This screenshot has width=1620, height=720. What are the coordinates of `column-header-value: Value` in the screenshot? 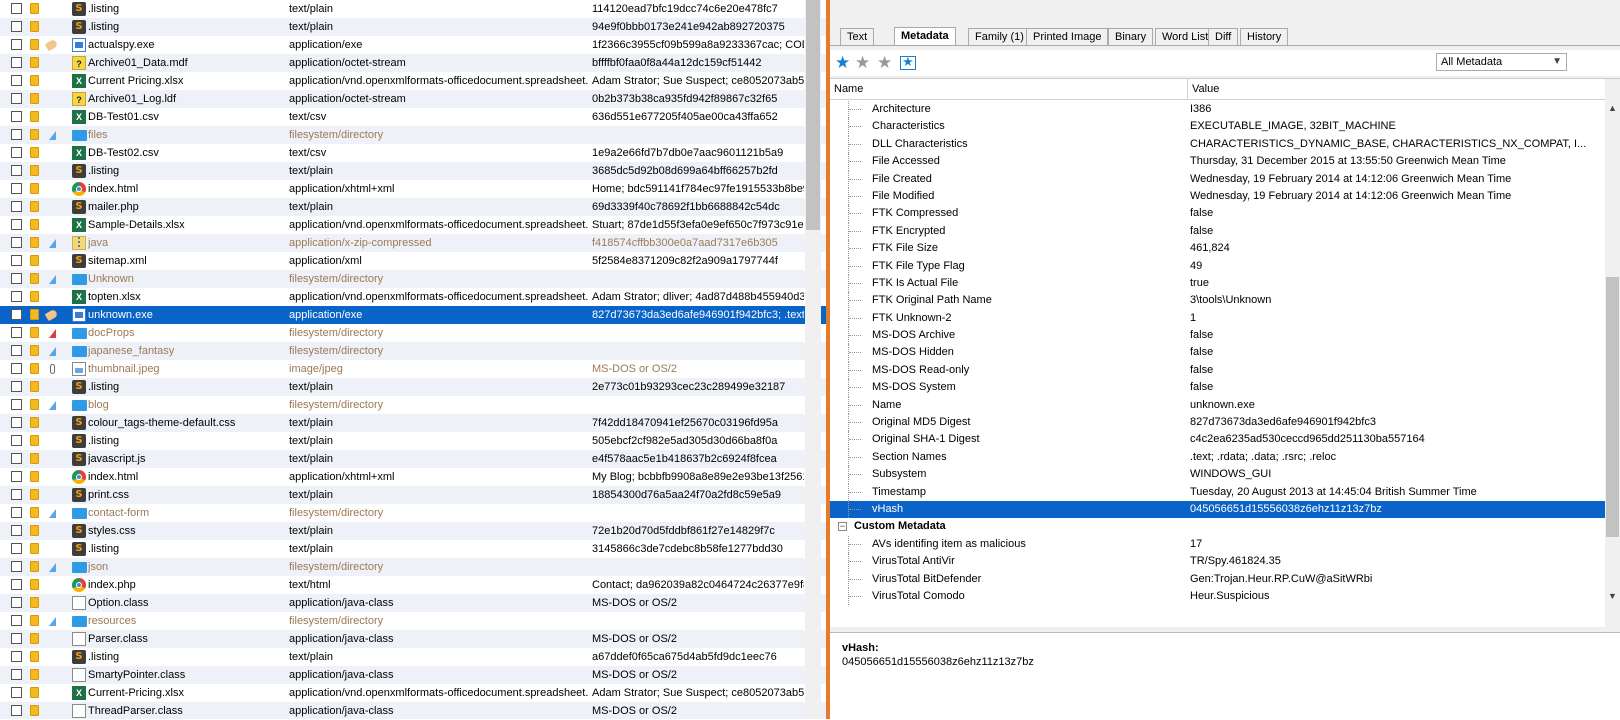 It's located at (1396, 89).